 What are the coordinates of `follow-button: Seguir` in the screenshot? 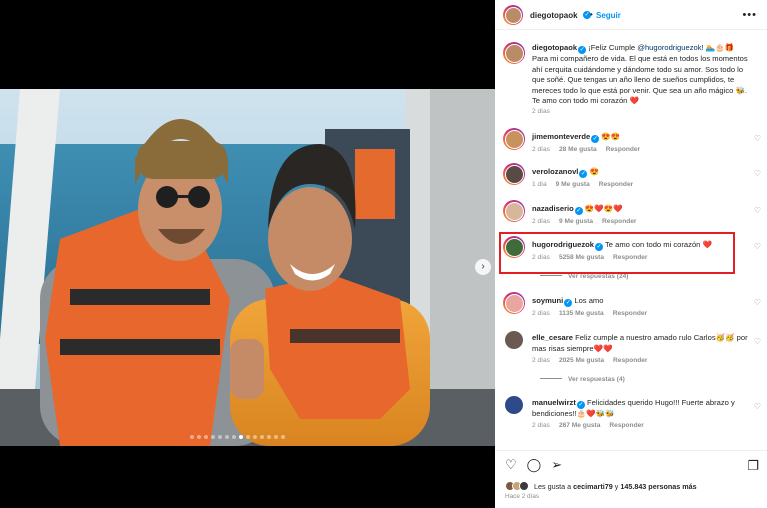 It's located at (608, 15).